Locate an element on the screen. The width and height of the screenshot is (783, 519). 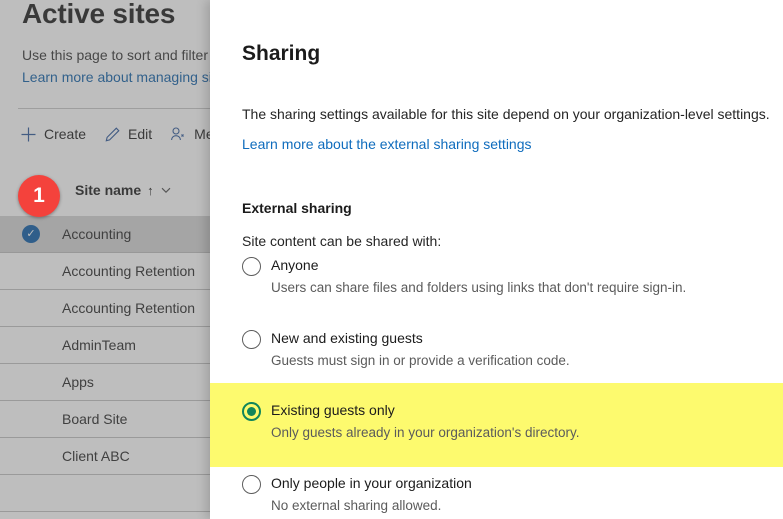
radio-label: Only people in your organization is located at coordinates (371, 483).